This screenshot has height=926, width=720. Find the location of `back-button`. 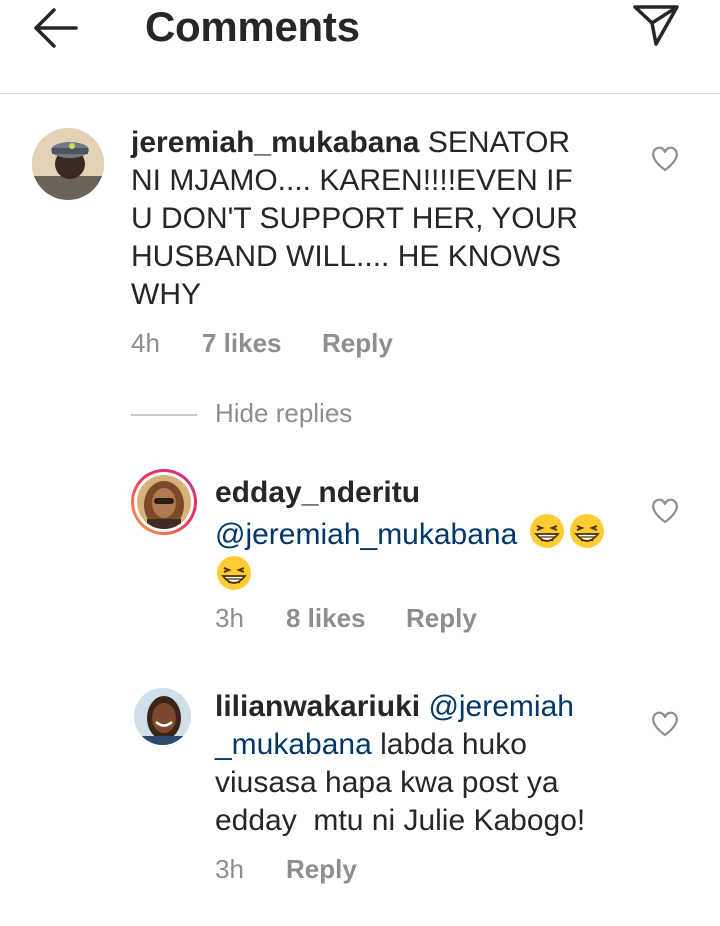

back-button is located at coordinates (56, 28).